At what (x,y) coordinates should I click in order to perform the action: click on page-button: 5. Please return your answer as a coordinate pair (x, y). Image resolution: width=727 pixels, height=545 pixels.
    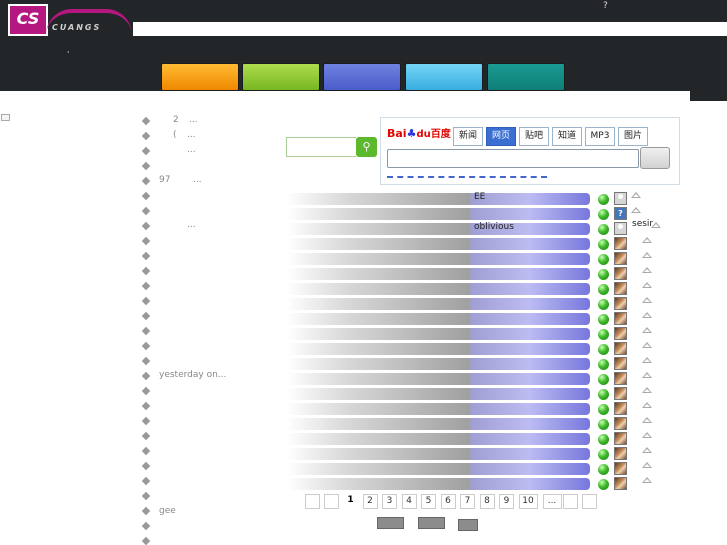
    Looking at the image, I should click on (428, 501).